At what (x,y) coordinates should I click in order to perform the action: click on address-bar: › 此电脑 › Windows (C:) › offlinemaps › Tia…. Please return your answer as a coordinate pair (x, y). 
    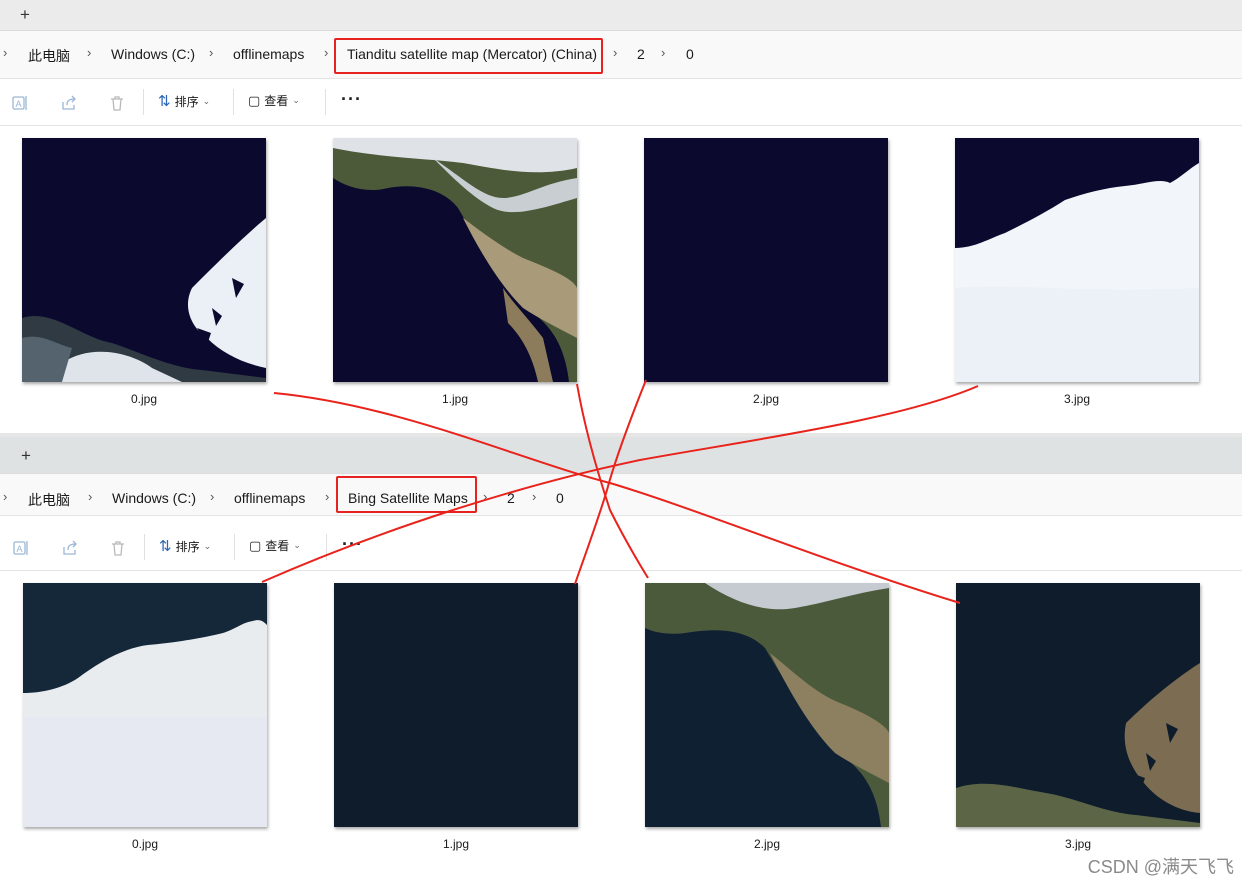
    Looking at the image, I should click on (621, 55).